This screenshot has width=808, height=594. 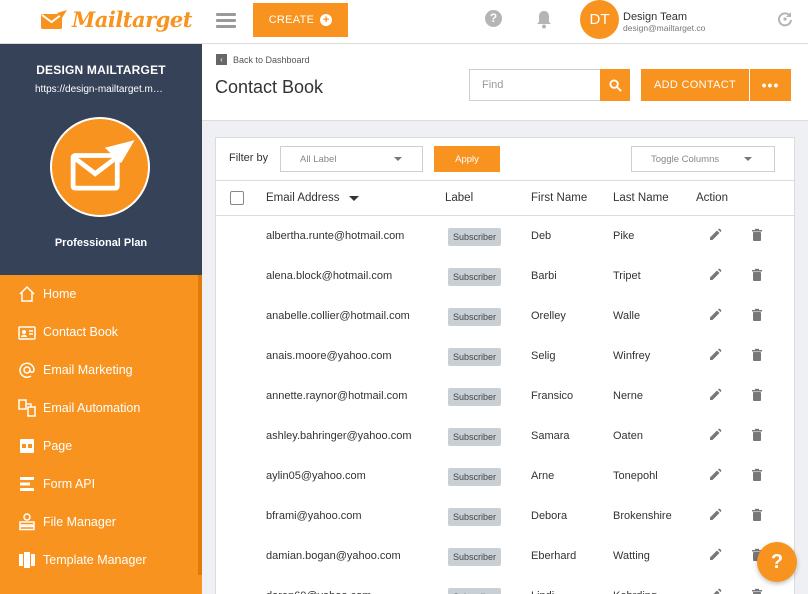 What do you see at coordinates (641, 198) in the screenshot?
I see `column-header-last-name: Last Name` at bounding box center [641, 198].